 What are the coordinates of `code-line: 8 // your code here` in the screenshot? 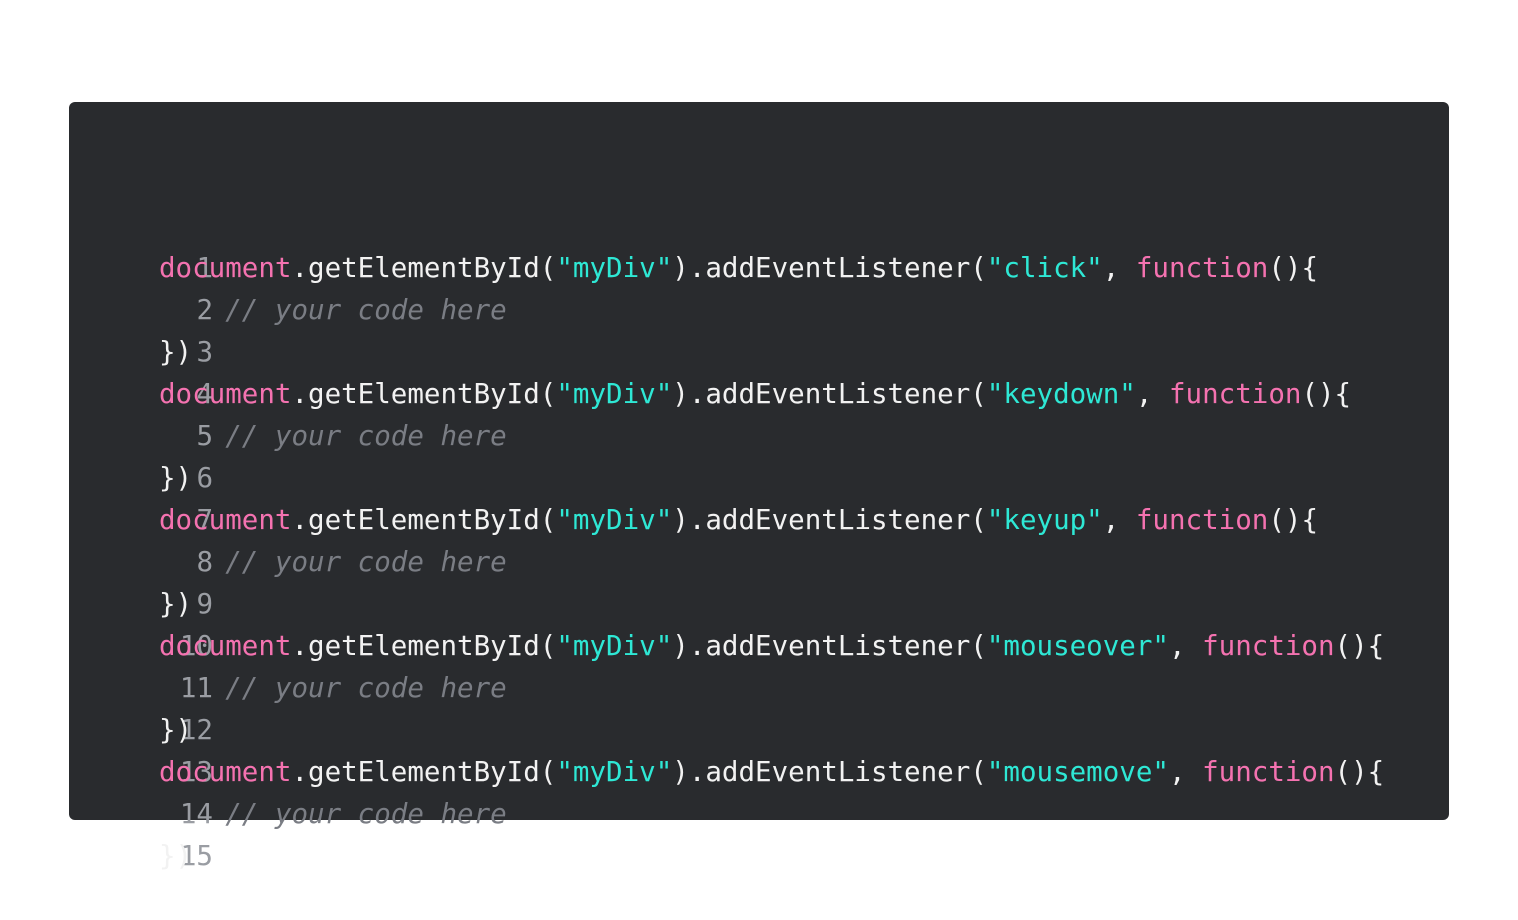 It's located at (759, 562).